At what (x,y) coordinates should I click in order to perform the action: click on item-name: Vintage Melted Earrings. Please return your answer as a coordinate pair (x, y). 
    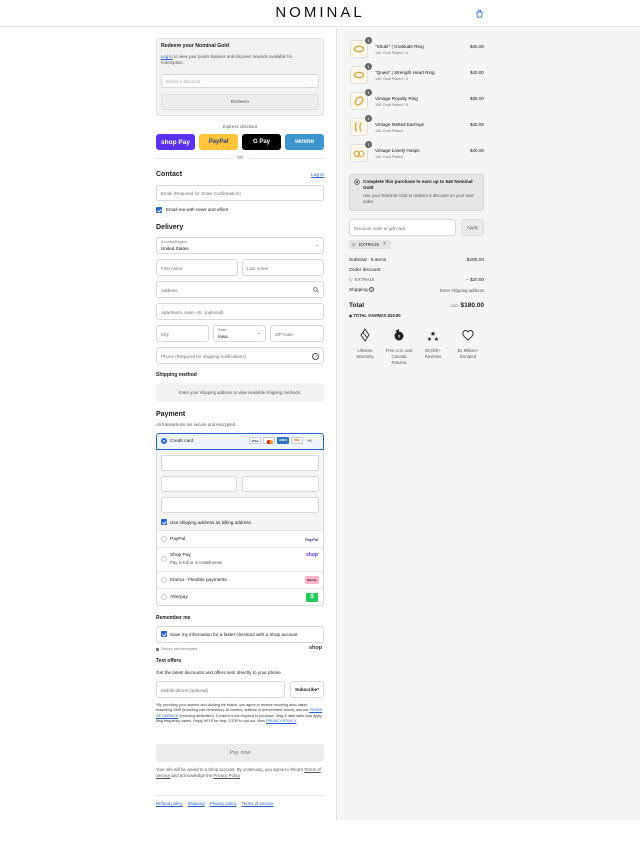
    Looking at the image, I should click on (399, 124).